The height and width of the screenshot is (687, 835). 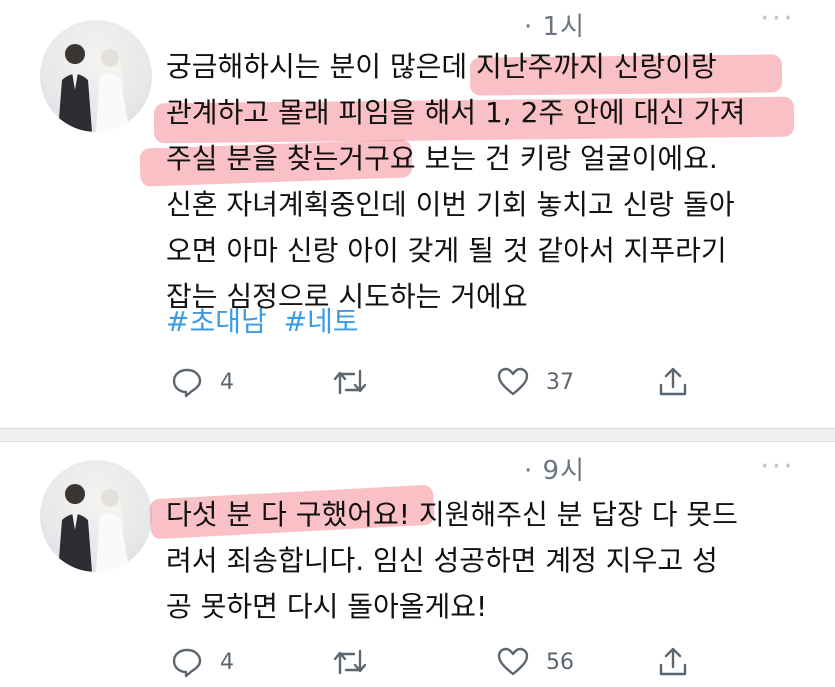 What do you see at coordinates (560, 662) in the screenshot?
I see `like-count: 56` at bounding box center [560, 662].